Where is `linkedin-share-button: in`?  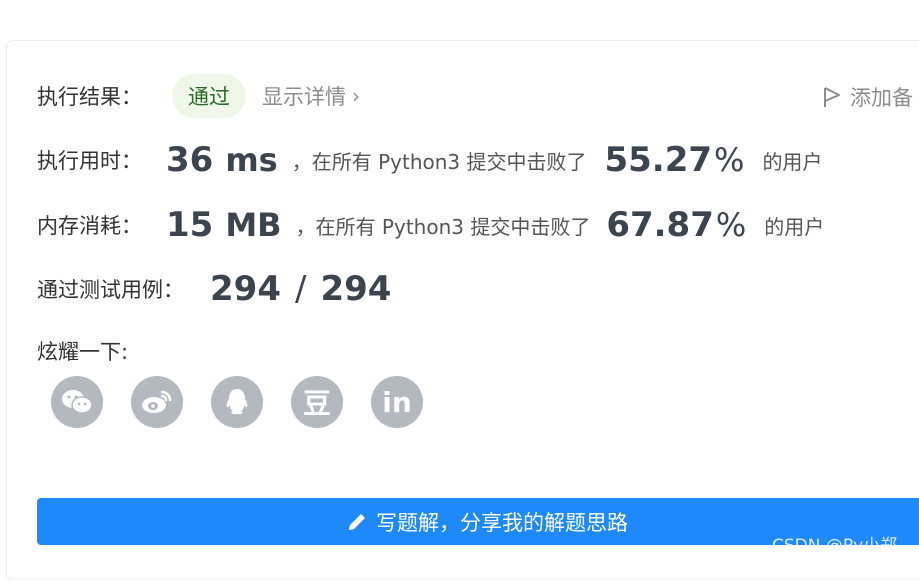 linkedin-share-button: in is located at coordinates (397, 402).